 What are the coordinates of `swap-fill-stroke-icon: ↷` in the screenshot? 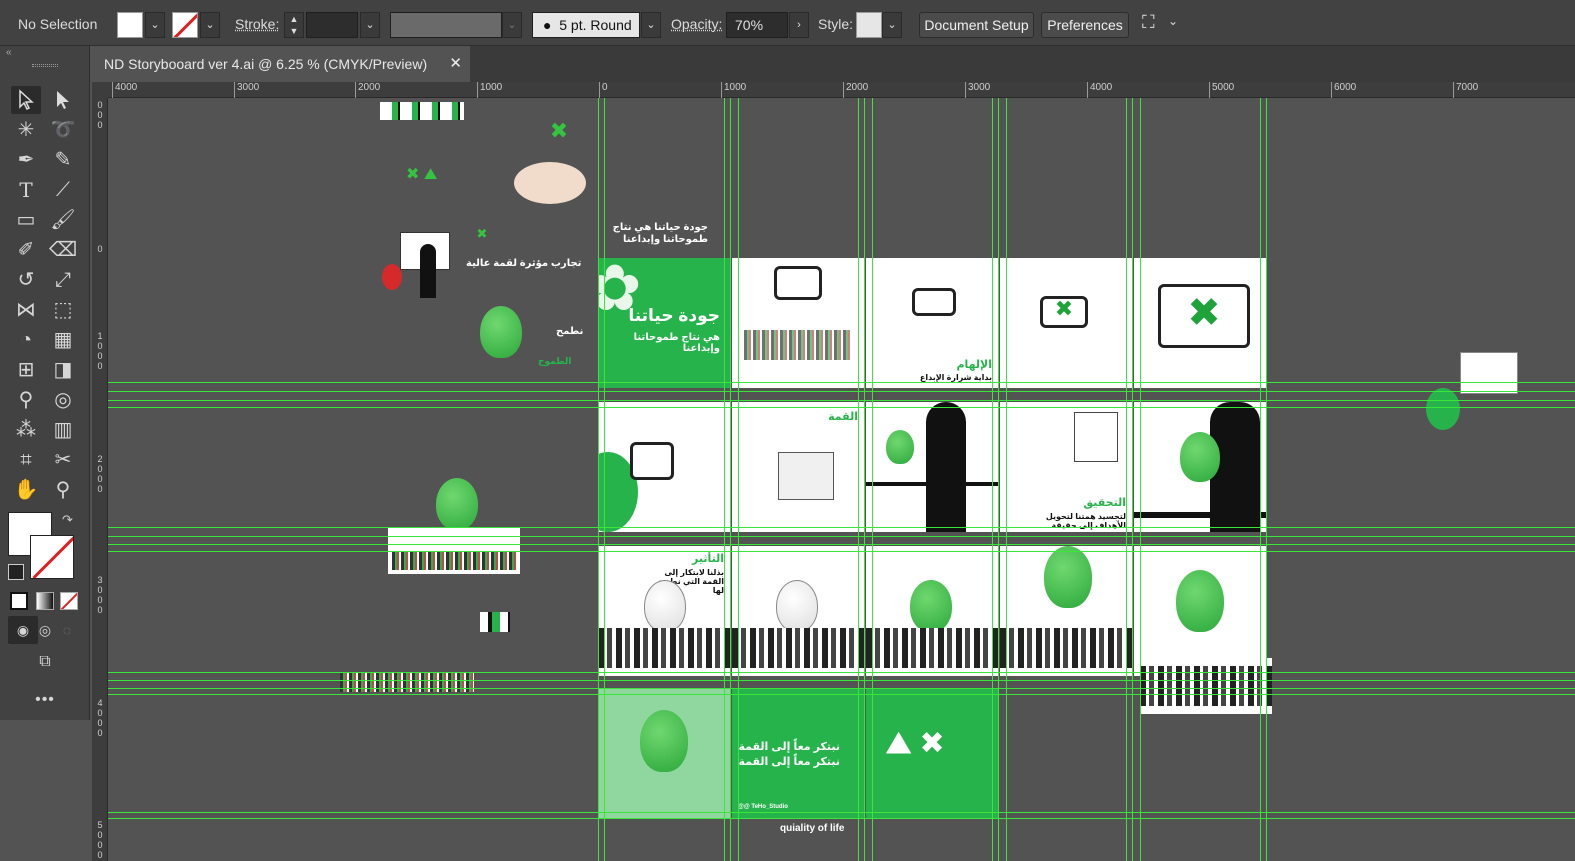 It's located at (67, 520).